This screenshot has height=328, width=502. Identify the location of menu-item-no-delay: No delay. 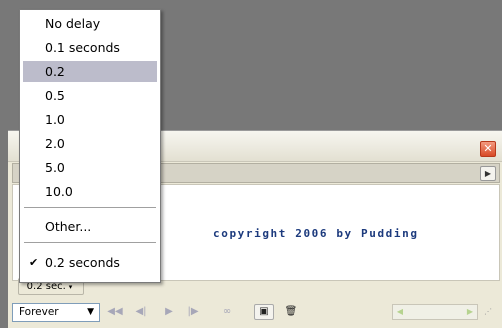
(90, 23).